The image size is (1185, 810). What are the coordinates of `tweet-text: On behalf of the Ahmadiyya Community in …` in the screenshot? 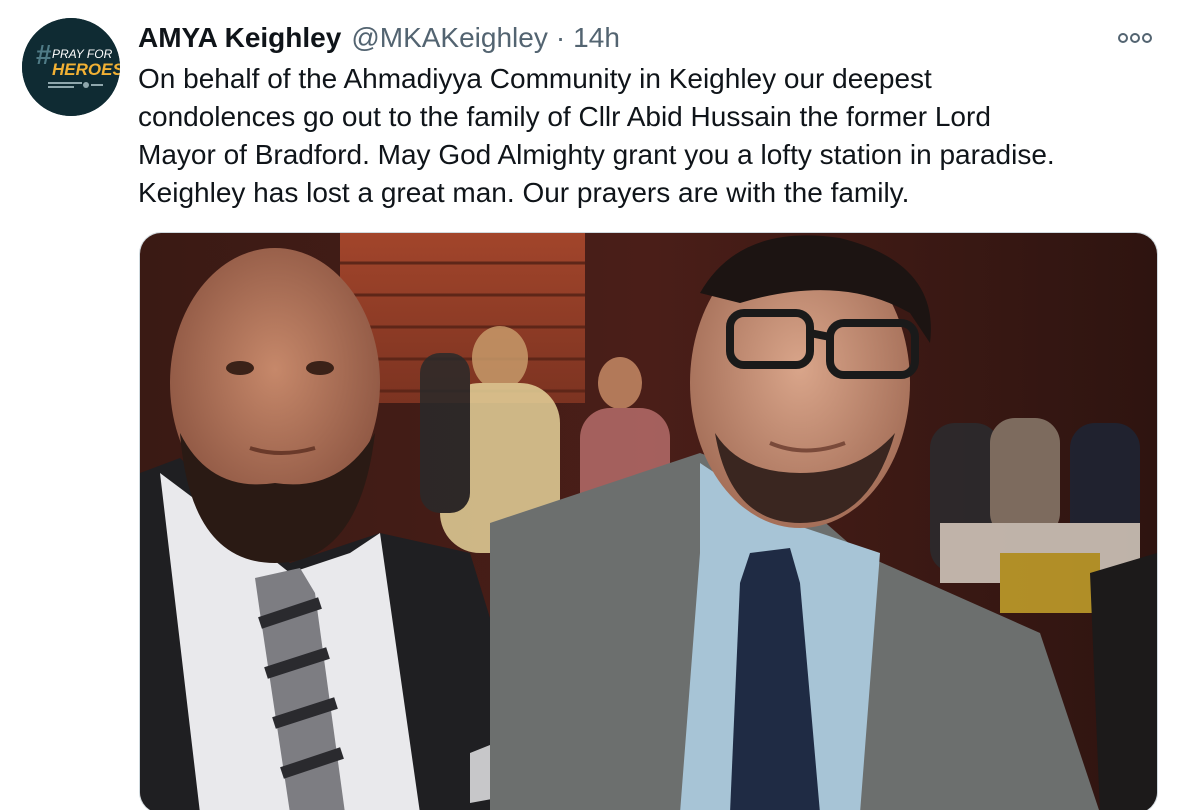 It's located at (596, 135).